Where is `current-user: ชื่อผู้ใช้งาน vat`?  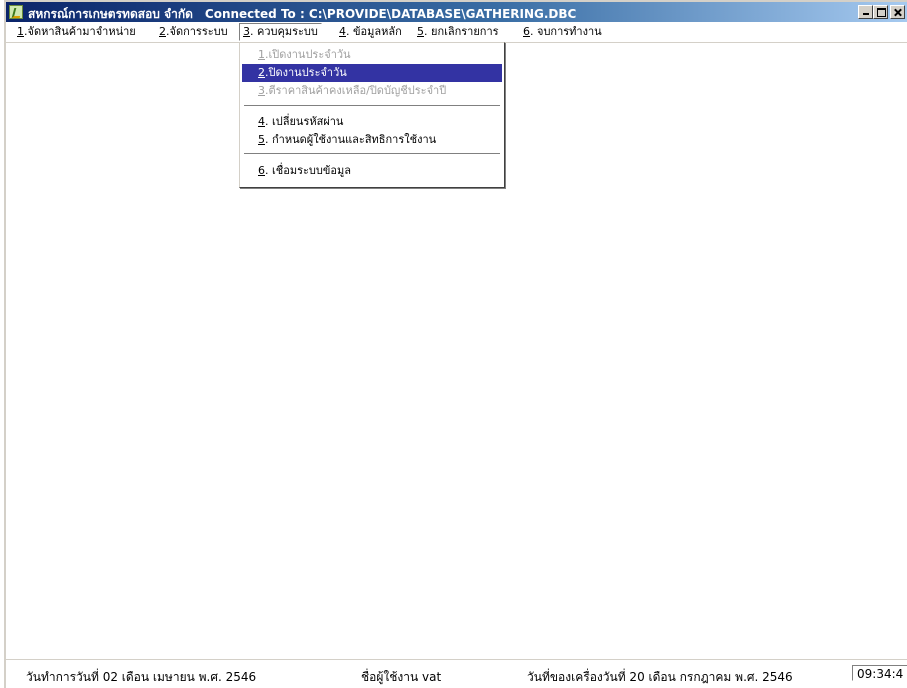
current-user: ชื่อผู้ใช้งาน vat is located at coordinates (401, 677).